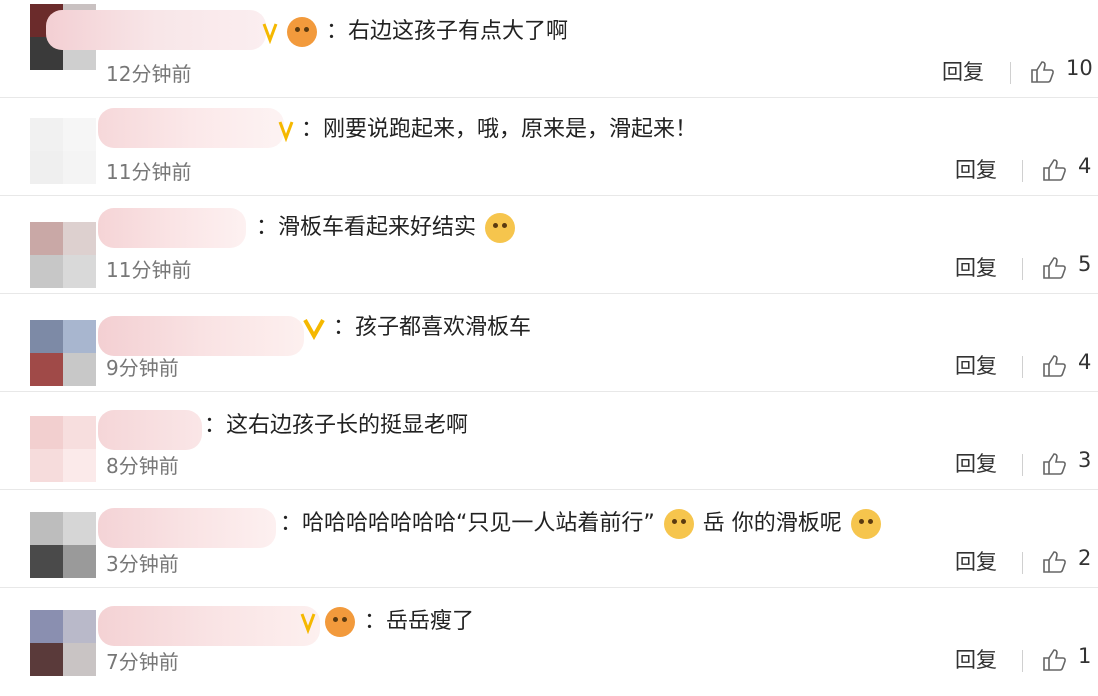 The height and width of the screenshot is (696, 1098). I want to click on comment-item: ：这右边孩子长的挺显老啊 8分钟前 回复 3, so click(549, 441).